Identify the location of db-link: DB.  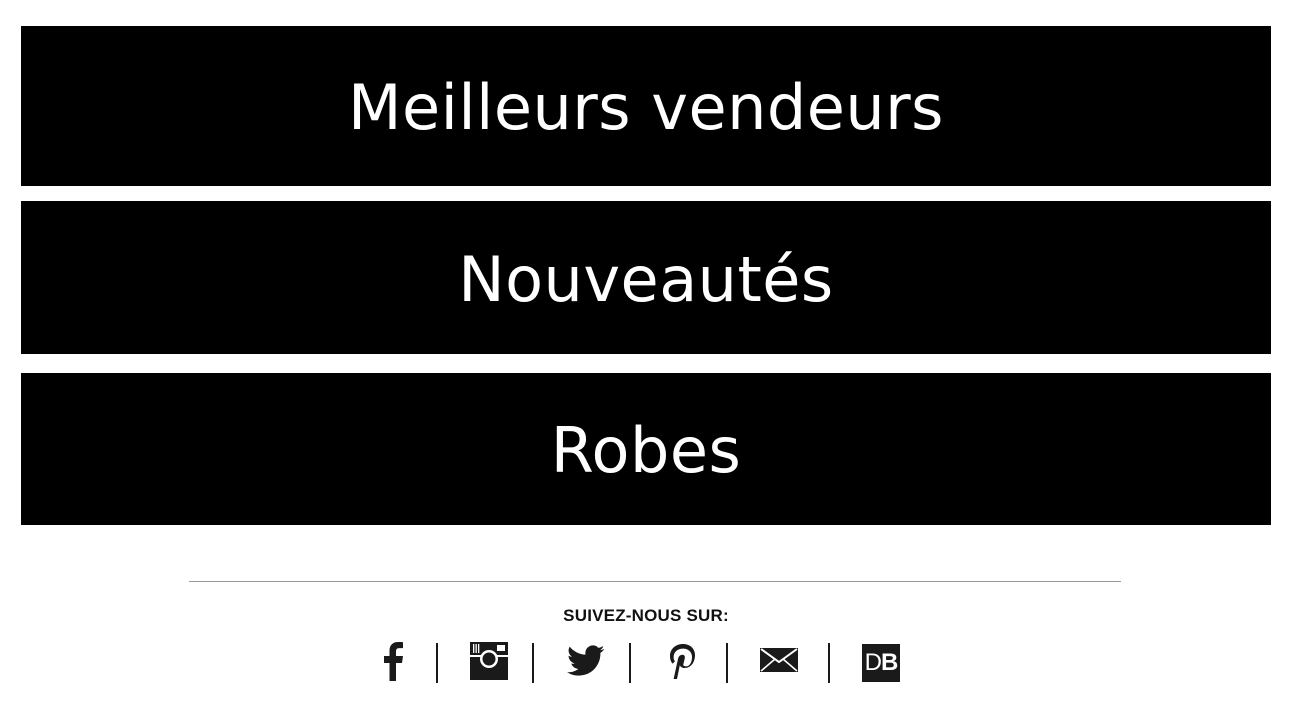
(881, 663).